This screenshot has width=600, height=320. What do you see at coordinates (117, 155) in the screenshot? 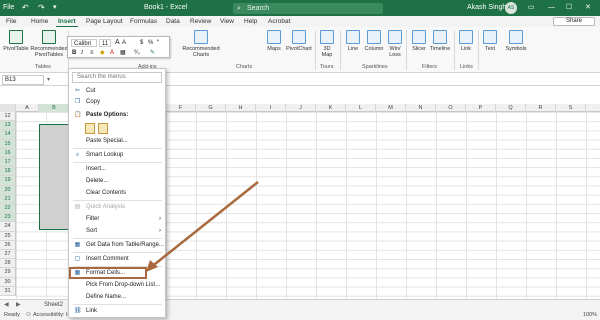
I see `menu-item-smart-lookup: ⌕ Smart Lookup` at bounding box center [117, 155].